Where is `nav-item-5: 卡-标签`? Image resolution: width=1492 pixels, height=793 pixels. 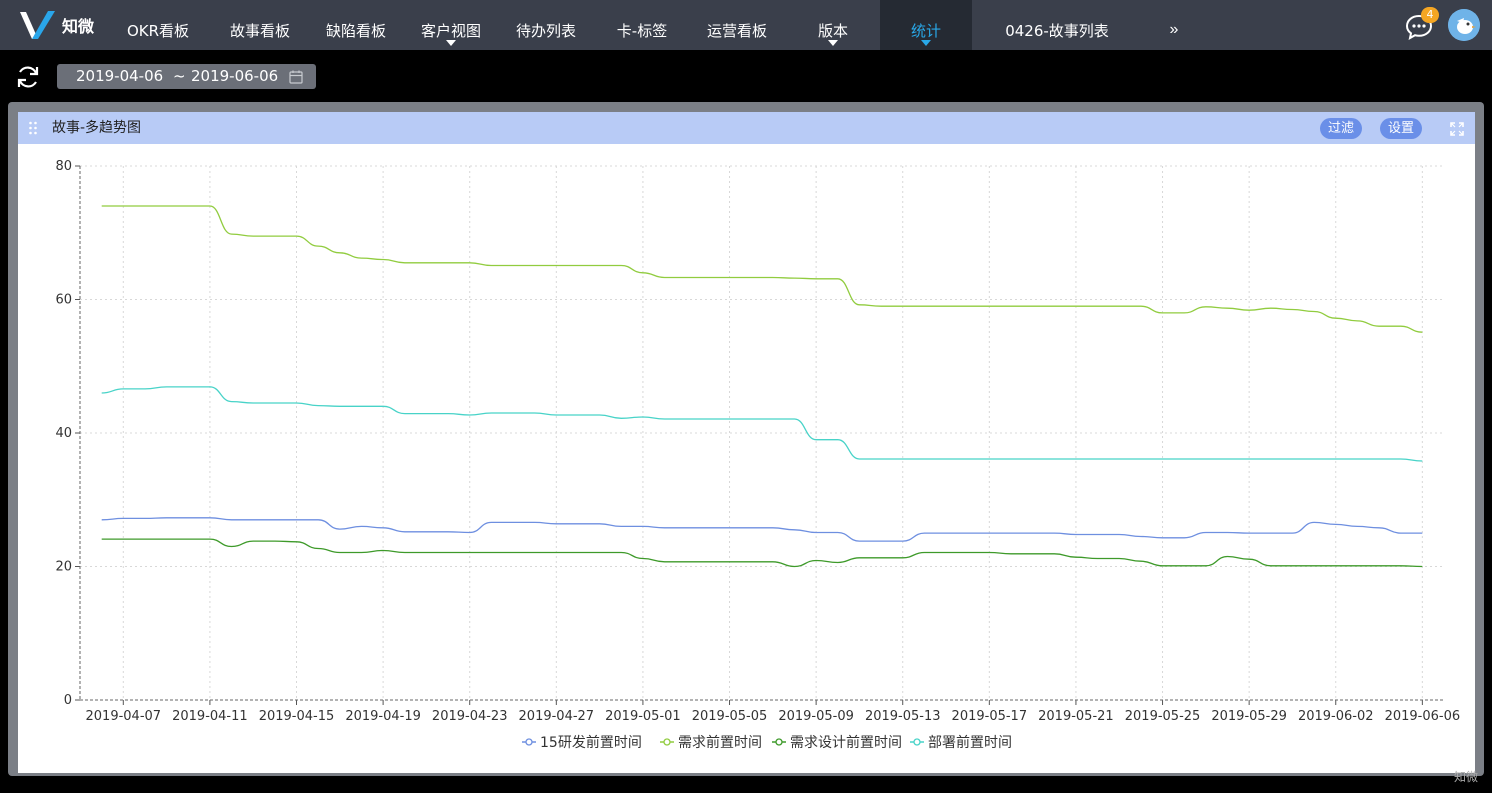 nav-item-5: 卡-标签 is located at coordinates (642, 25).